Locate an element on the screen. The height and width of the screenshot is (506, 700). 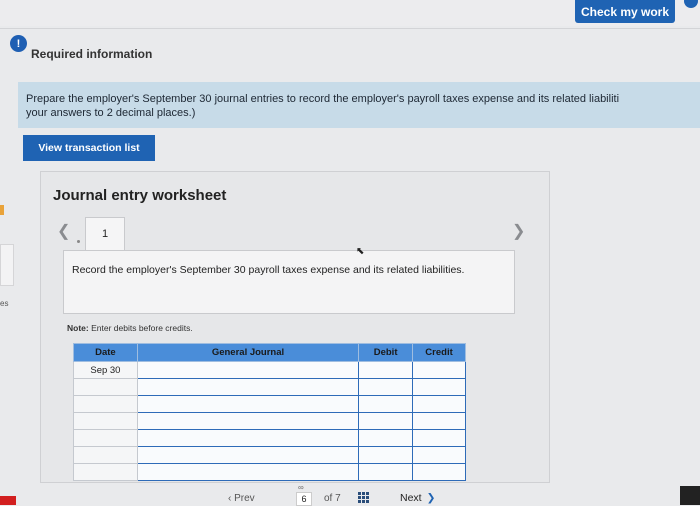
indicator-dot is located at coordinates (78, 241).